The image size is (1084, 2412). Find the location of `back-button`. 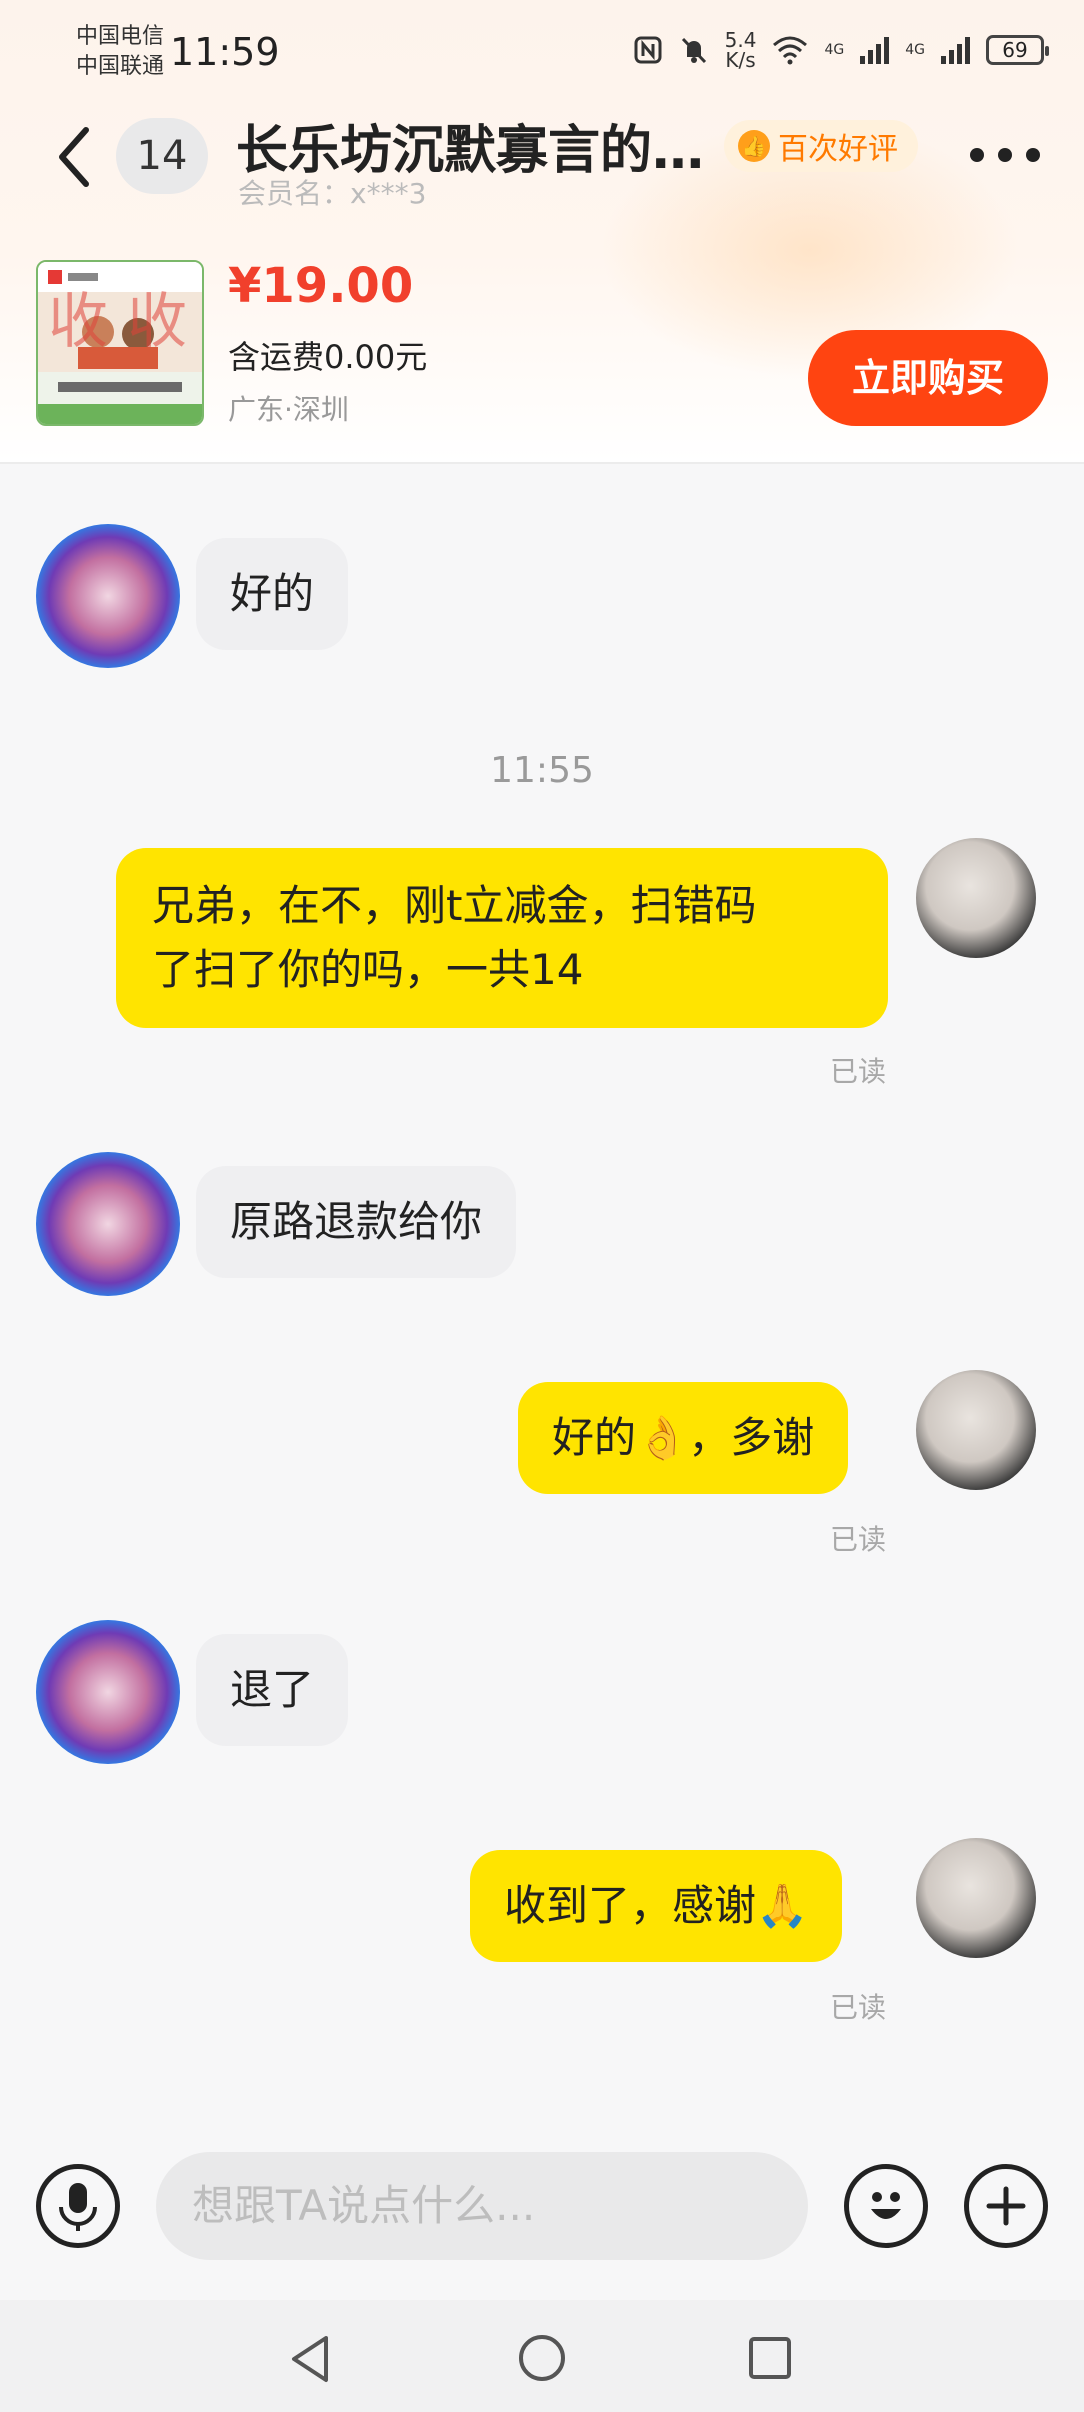

back-button is located at coordinates (75, 157).